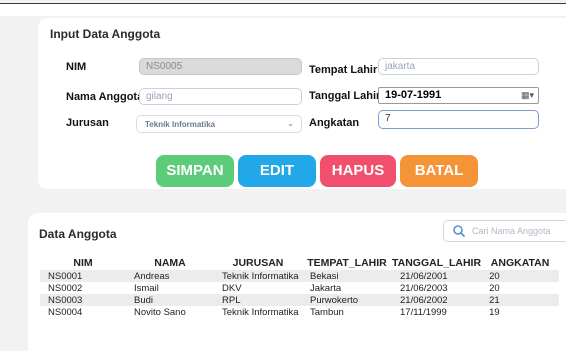  I want to click on table-row: NS0003 Budi RPL Purwokerto 21/06/2002 21, so click(300, 300).